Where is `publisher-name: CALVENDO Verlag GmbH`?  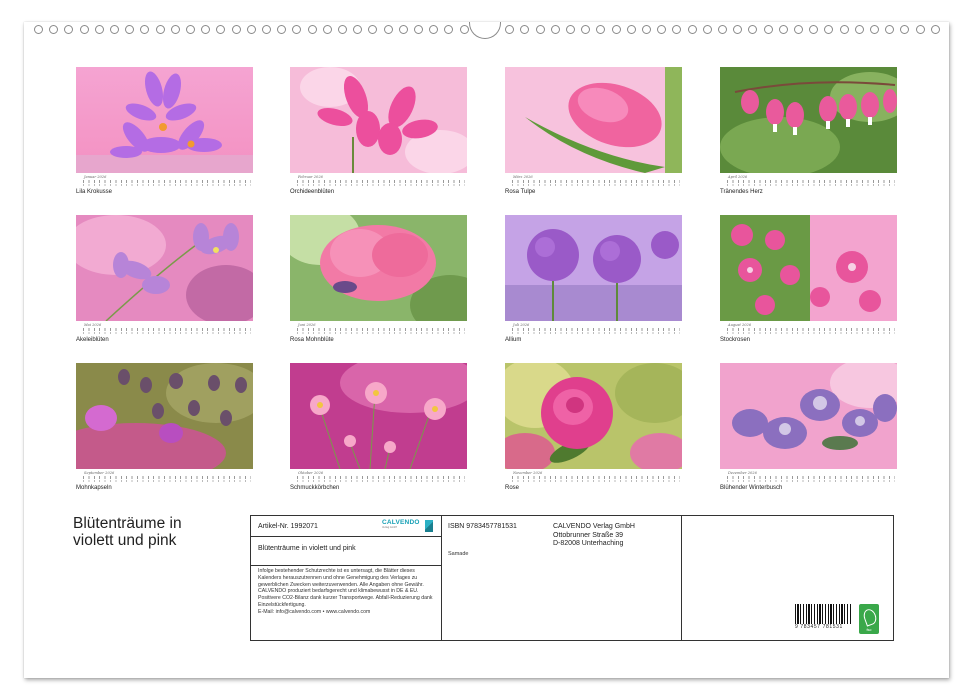
publisher-name: CALVENDO Verlag GmbH is located at coordinates (594, 526).